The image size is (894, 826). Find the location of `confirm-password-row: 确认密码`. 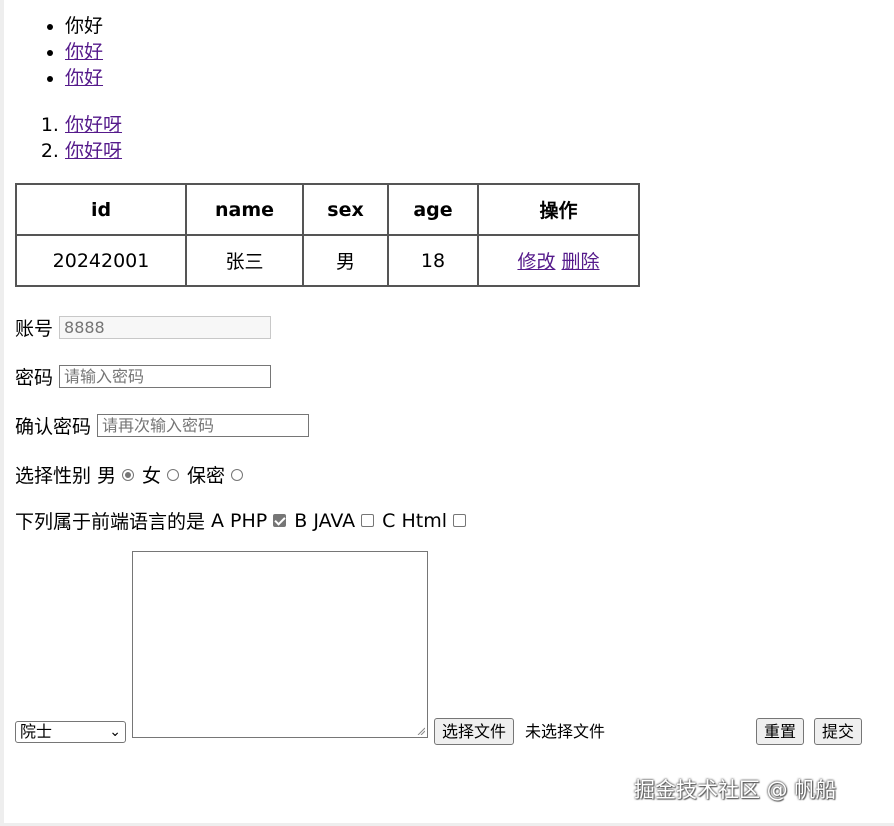

confirm-password-row: 确认密码 is located at coordinates (162, 425).